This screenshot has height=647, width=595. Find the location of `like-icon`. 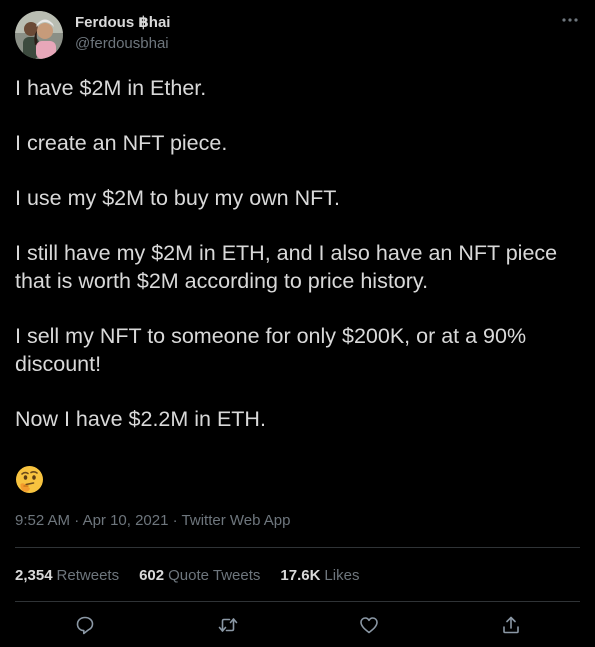

like-icon is located at coordinates (369, 625).